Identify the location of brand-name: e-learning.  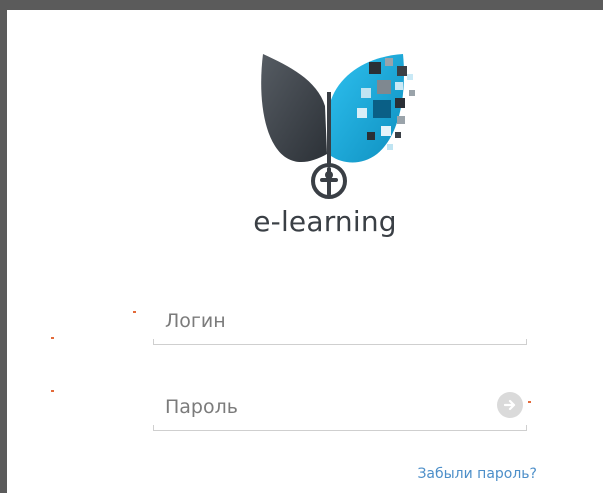
(325, 221).